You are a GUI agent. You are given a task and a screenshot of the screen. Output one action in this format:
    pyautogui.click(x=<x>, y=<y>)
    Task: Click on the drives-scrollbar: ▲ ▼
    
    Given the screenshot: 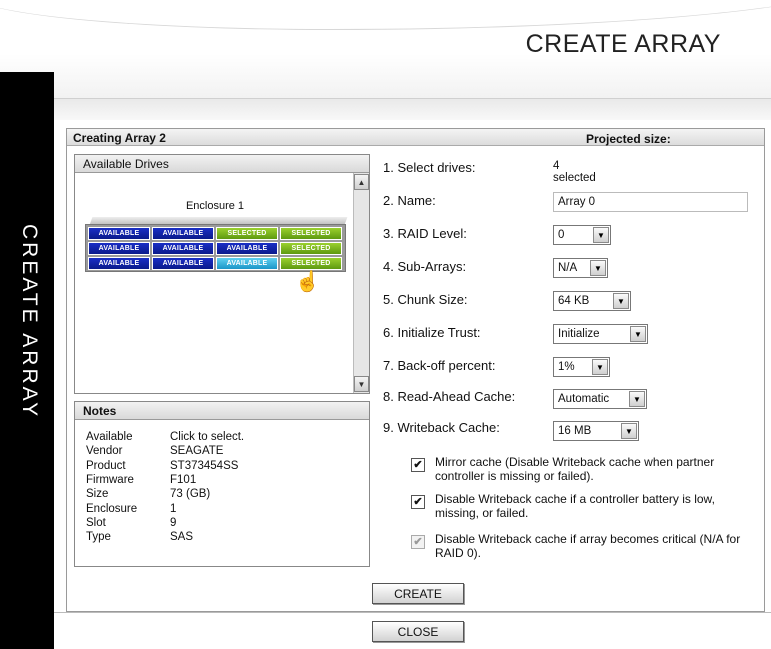 What is the action you would take?
    pyautogui.click(x=361, y=283)
    